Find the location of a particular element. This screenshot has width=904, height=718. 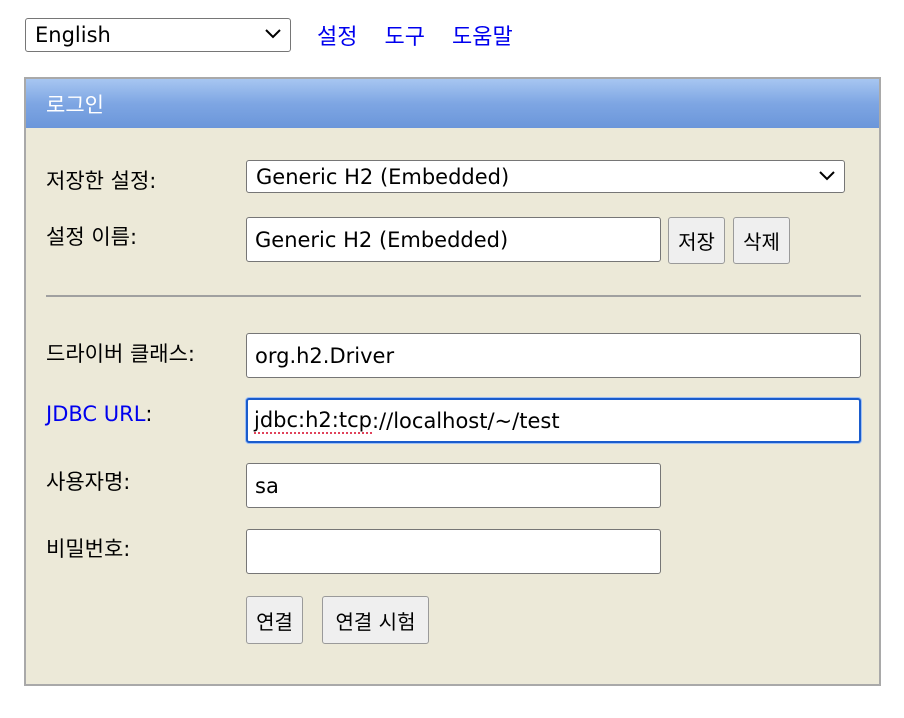

username-input: sa is located at coordinates (453, 485).